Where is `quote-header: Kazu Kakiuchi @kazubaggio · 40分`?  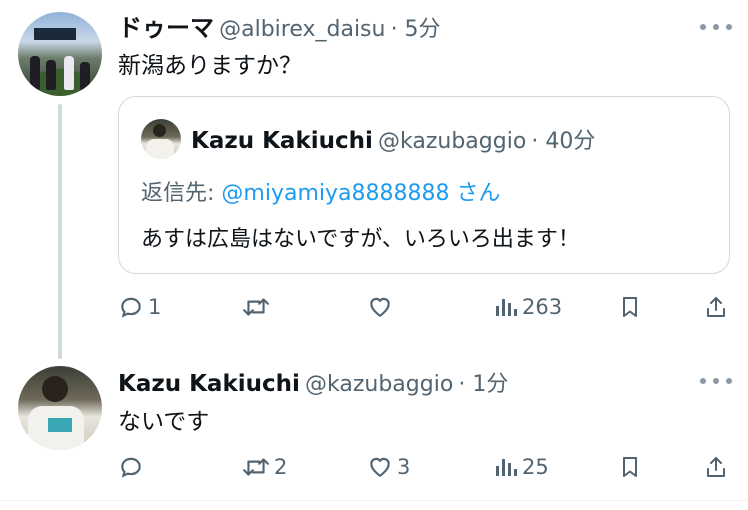
quote-header: Kazu Kakiuchi @kazubaggio · 40分 is located at coordinates (393, 139).